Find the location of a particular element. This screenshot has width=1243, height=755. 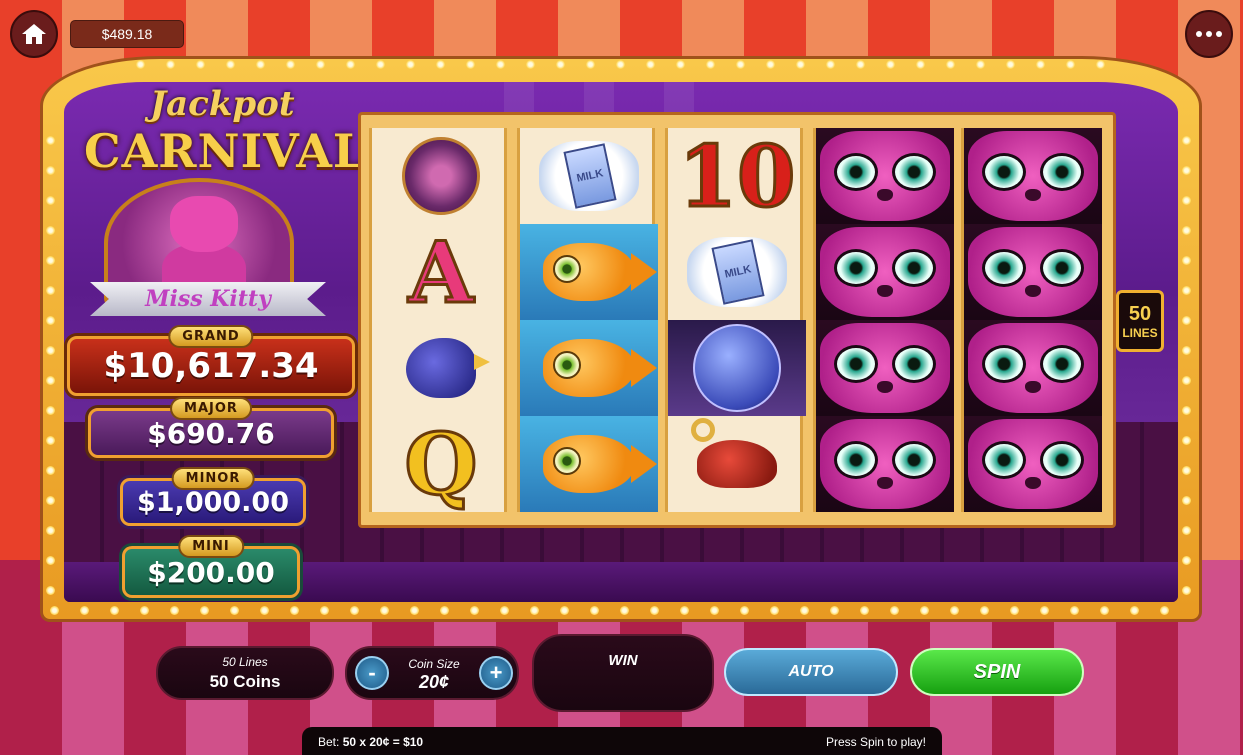

balance-display: $489.18 is located at coordinates (127, 34).